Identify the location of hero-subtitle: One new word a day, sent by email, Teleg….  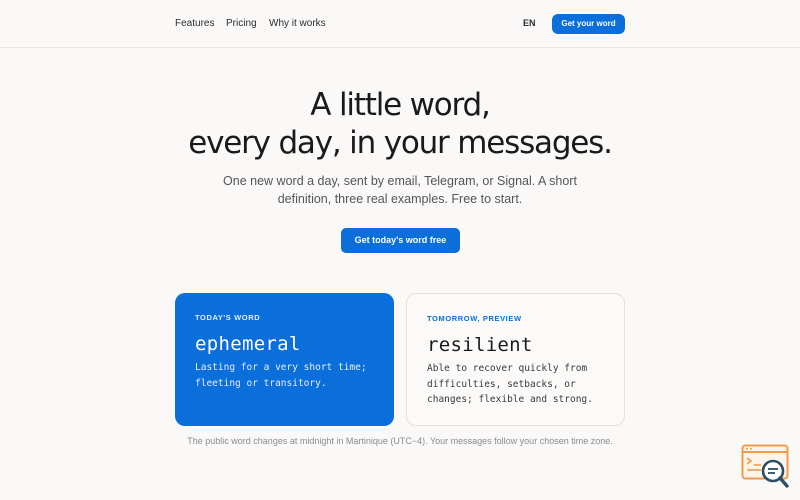
(400, 190).